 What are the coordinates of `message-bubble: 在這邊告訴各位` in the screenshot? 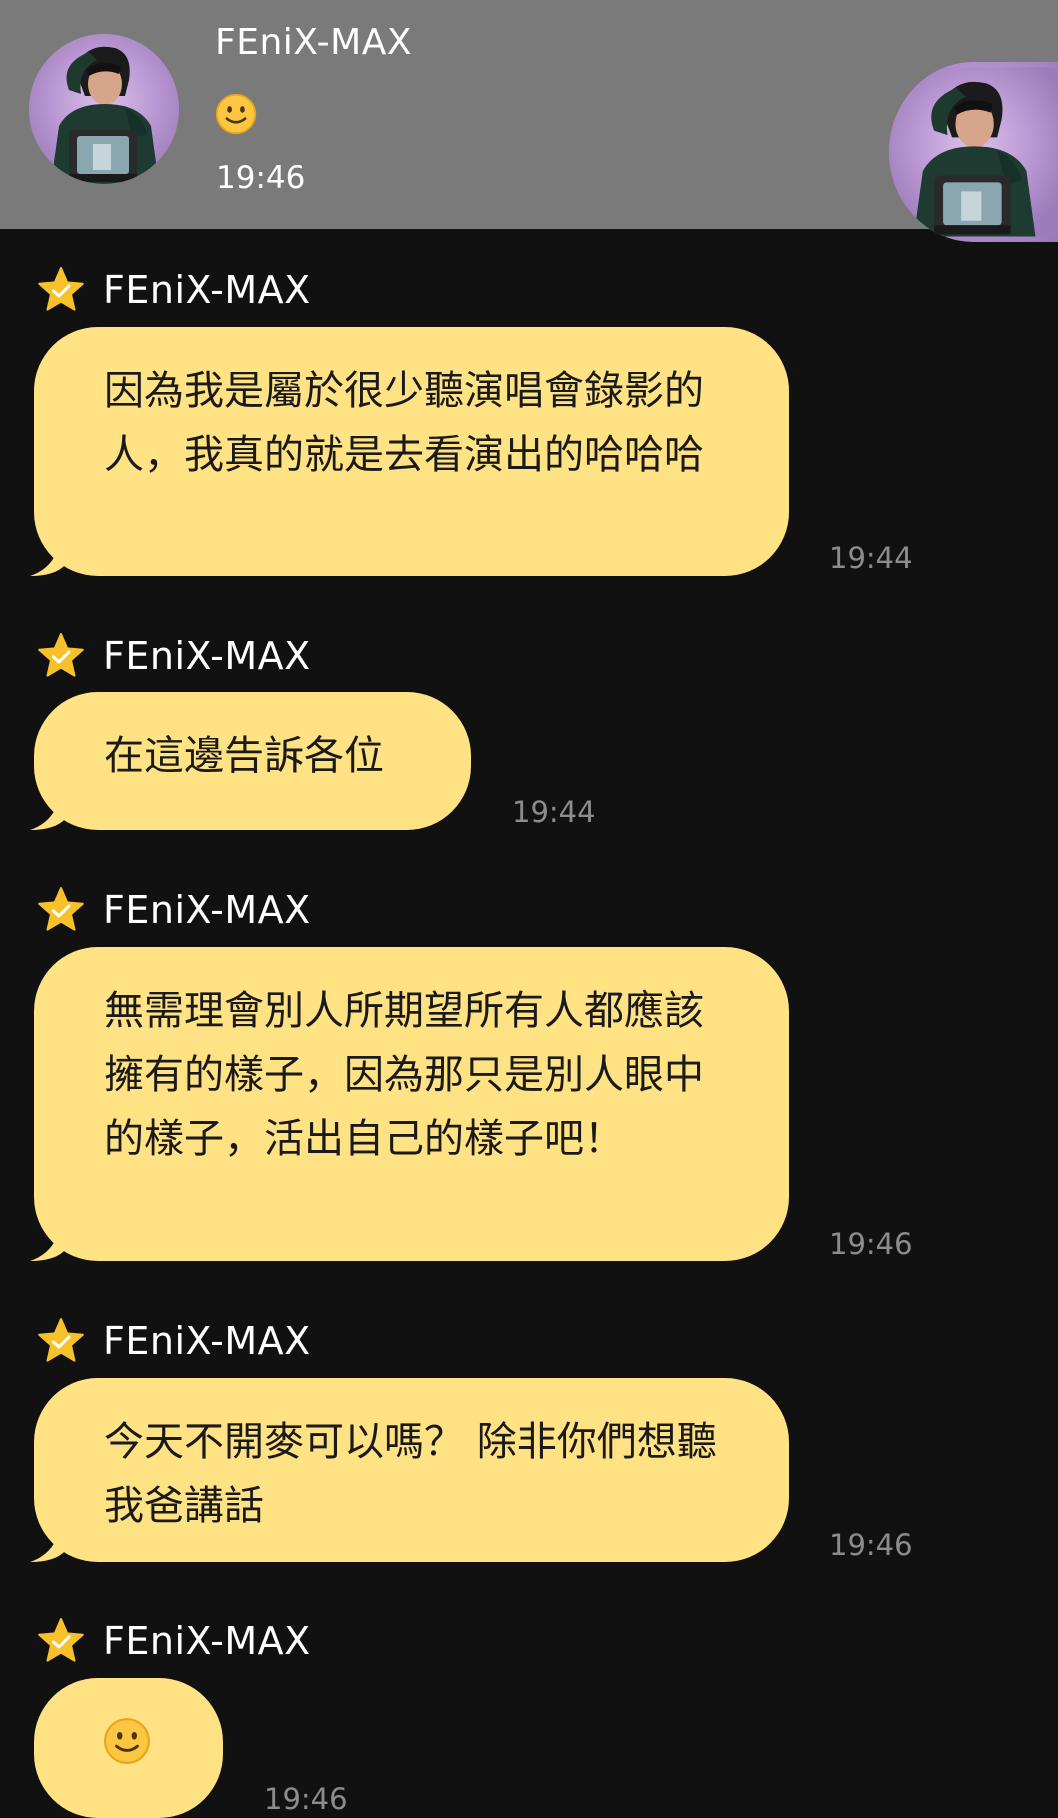 It's located at (252, 761).